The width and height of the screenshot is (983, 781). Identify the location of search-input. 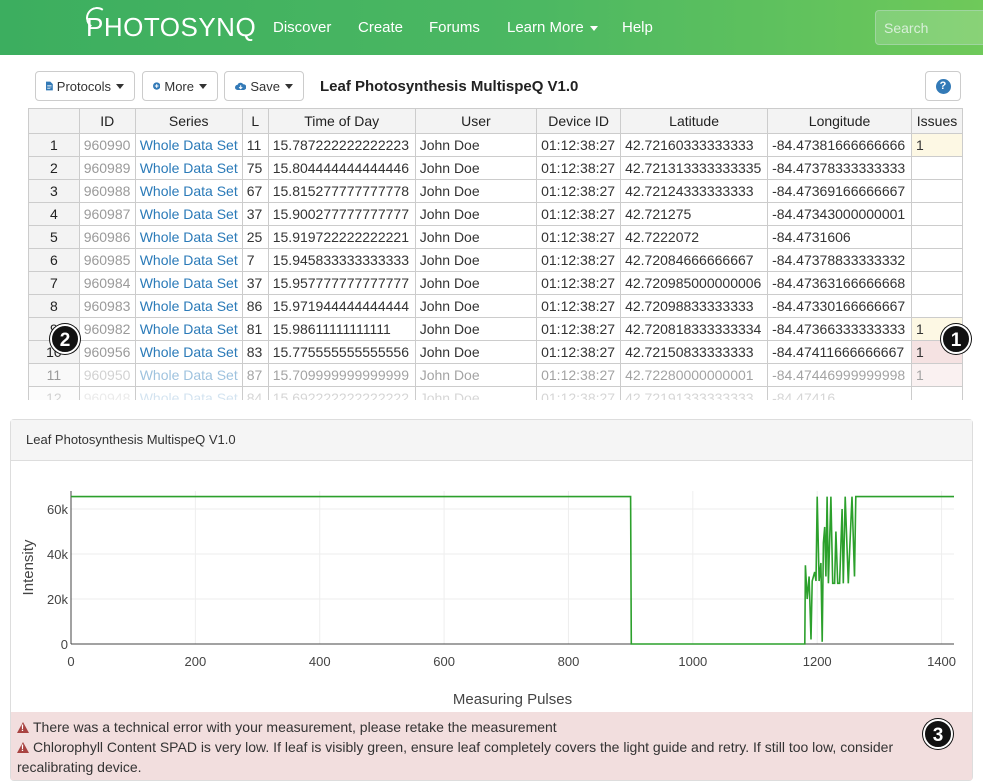
(929, 27).